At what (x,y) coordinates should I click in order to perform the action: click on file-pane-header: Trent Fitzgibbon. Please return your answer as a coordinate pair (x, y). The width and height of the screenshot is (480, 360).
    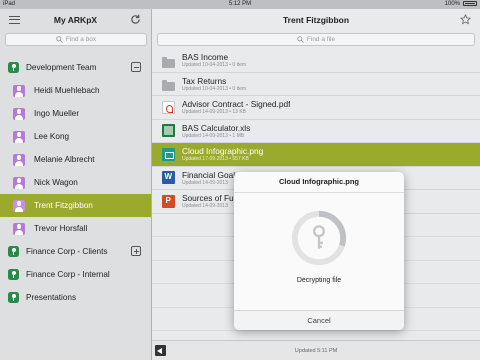
    Looking at the image, I should click on (316, 20).